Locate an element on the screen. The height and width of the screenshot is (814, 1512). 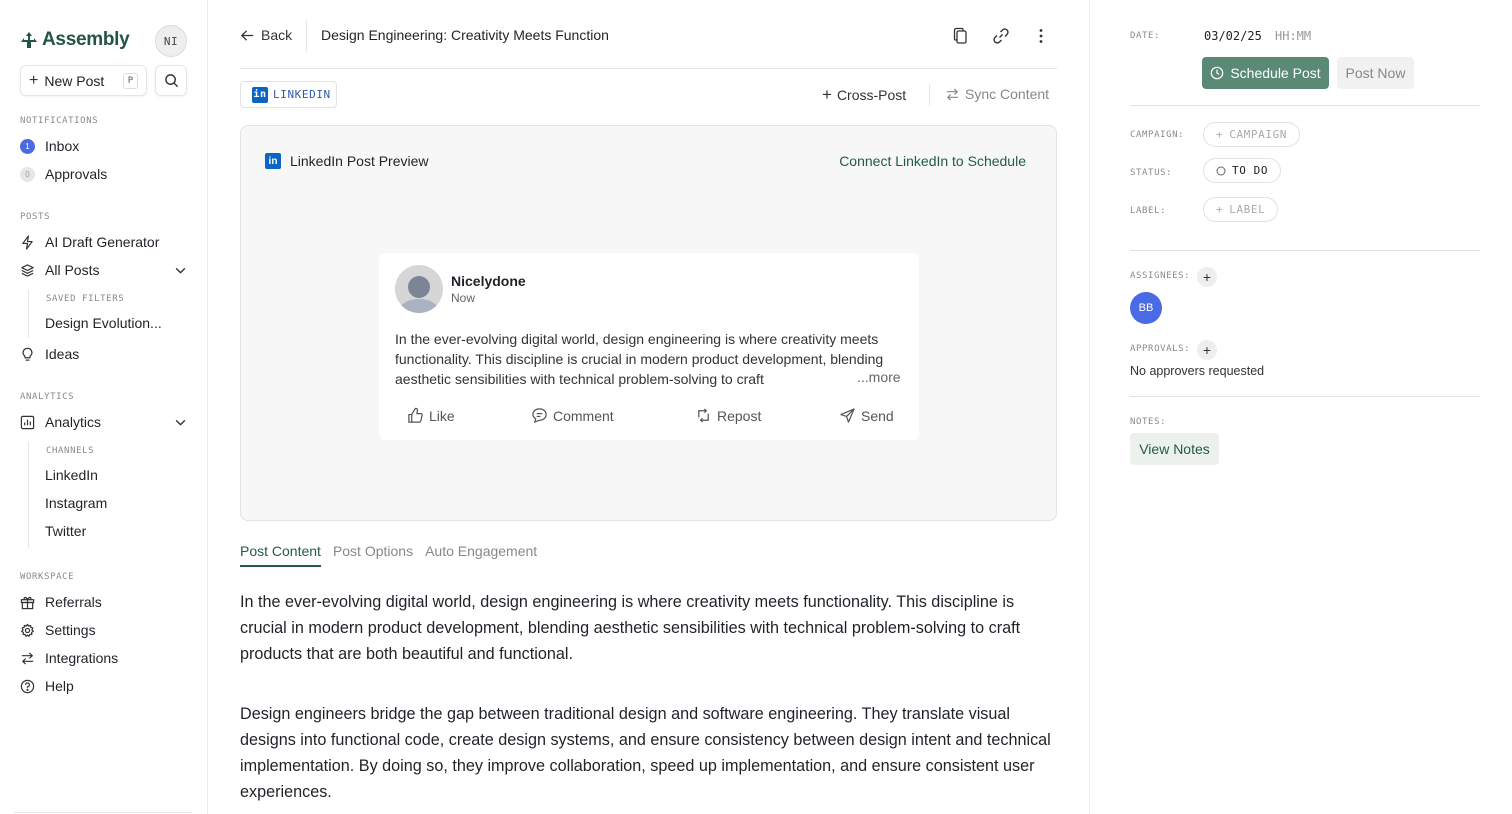
like-button: Like is located at coordinates (431, 415).